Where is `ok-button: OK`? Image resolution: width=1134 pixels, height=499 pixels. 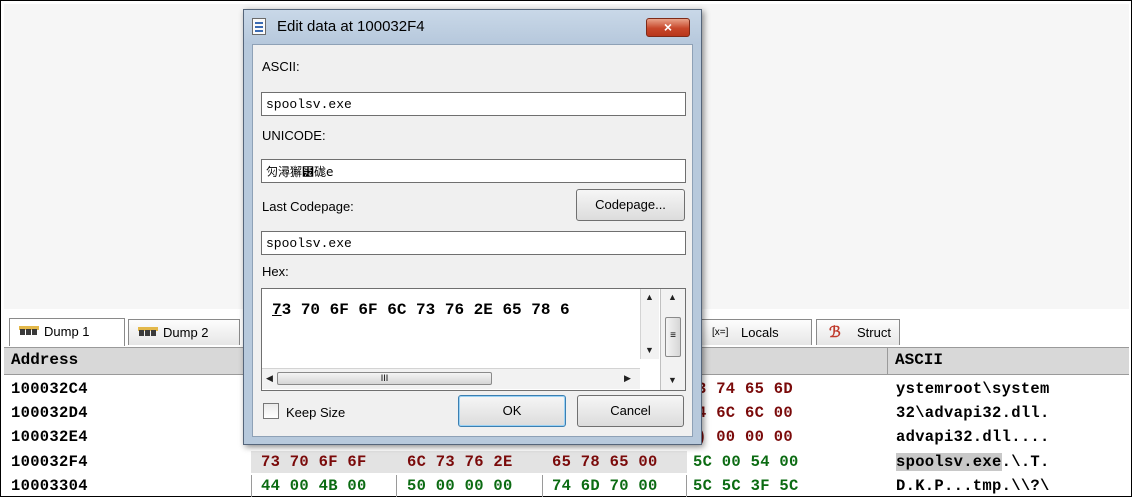 ok-button: OK is located at coordinates (512, 411).